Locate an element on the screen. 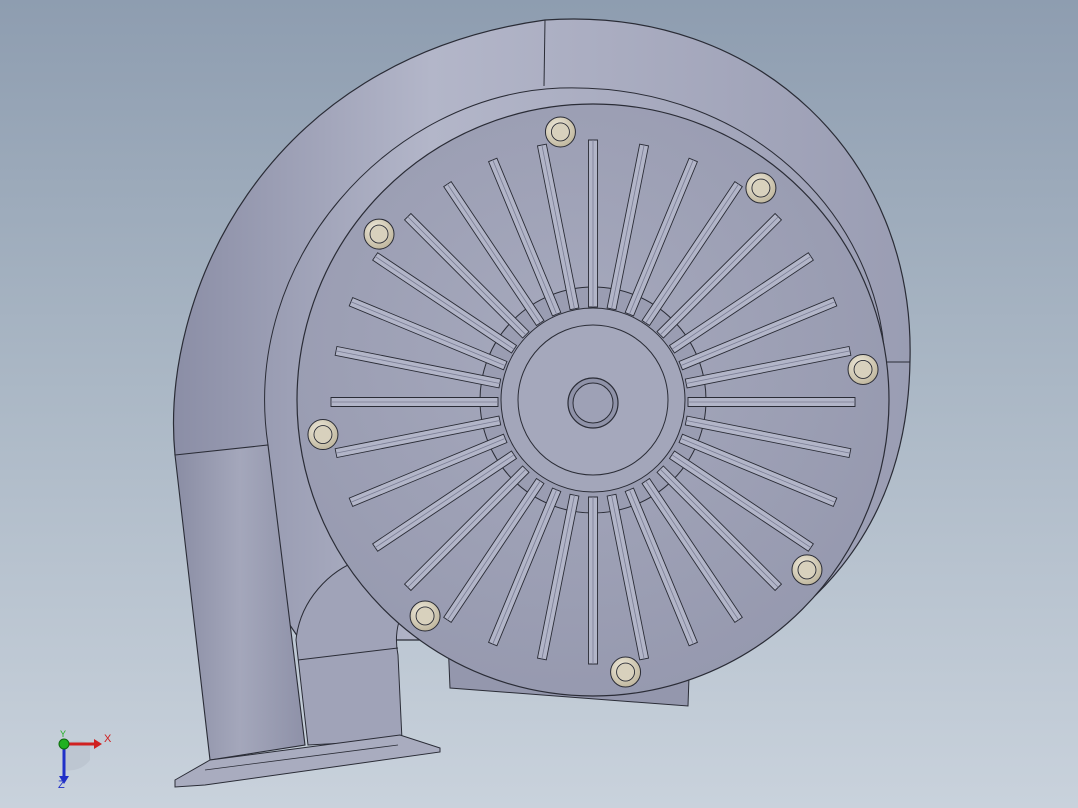  triad-x-label: X is located at coordinates (108, 739).